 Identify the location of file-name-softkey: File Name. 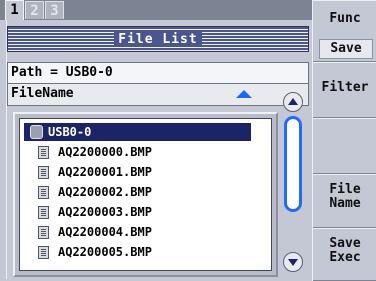
(344, 201).